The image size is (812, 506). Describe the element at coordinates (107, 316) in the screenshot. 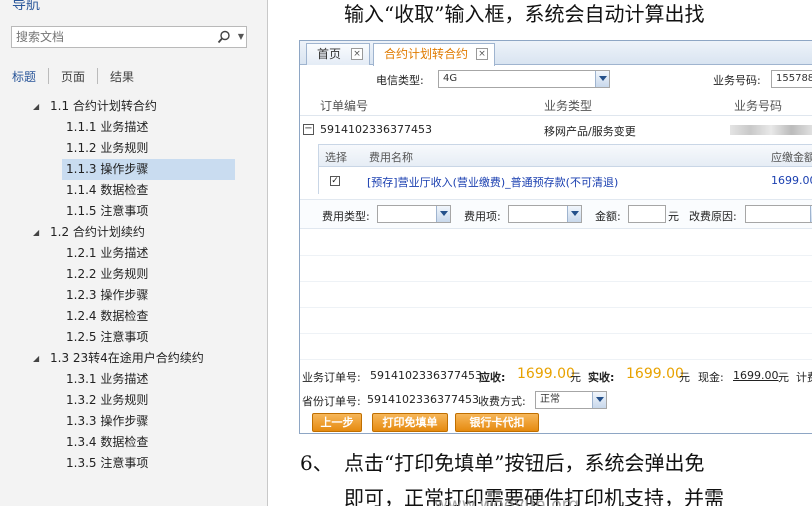

I see `outline-item-label: 1.2.4 数据检查` at that location.